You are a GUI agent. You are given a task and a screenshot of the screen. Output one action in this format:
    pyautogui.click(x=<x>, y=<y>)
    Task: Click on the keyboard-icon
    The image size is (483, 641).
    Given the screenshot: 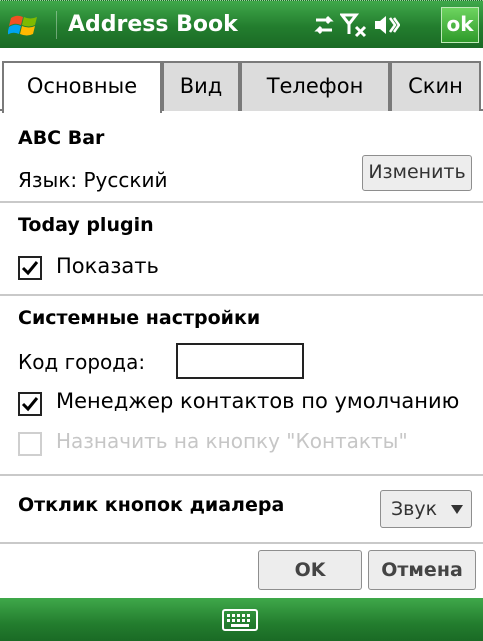 What is the action you would take?
    pyautogui.click(x=240, y=620)
    